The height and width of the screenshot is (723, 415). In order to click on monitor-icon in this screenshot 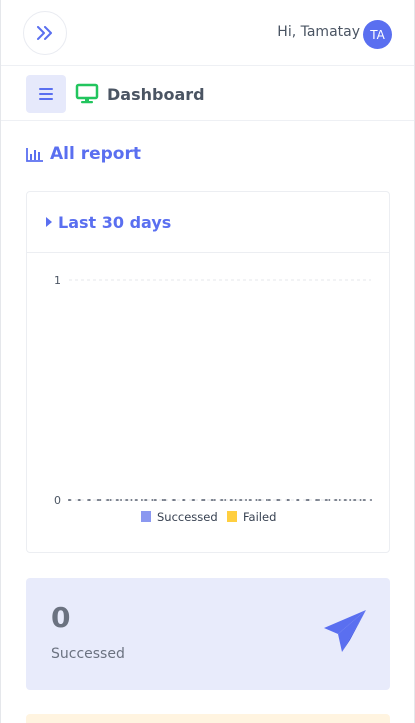, I will do `click(87, 93)`.